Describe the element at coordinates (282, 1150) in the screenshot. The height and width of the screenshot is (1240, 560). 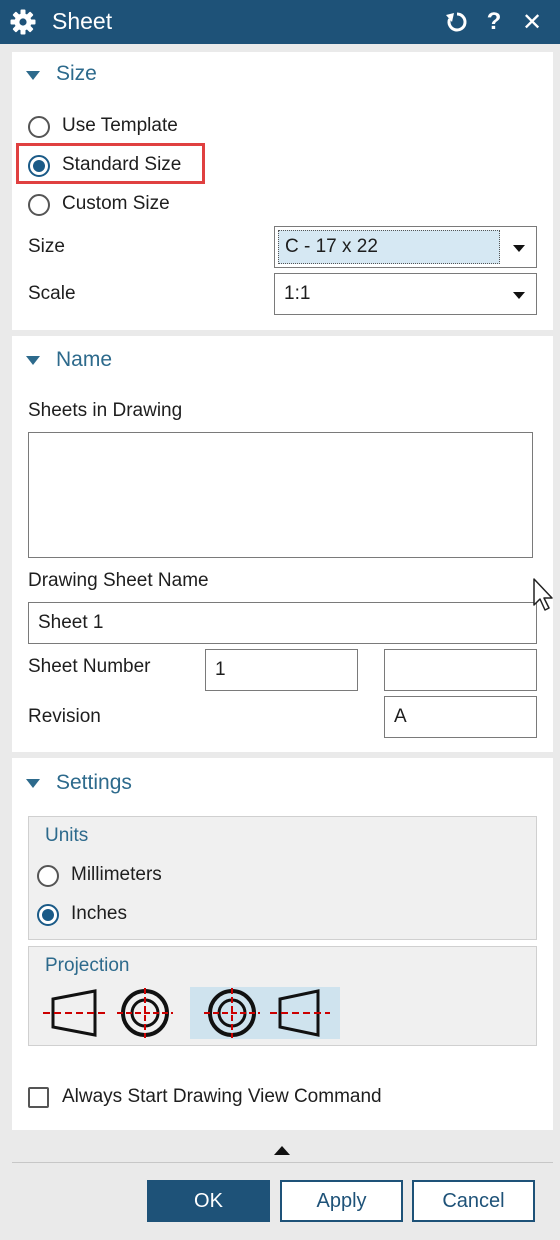
I see `expand-arrow-icon` at that location.